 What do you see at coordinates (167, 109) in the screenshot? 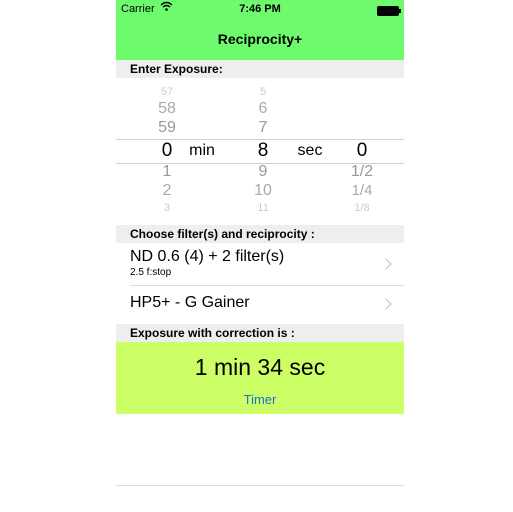
I see `picker-minute-option: 58` at bounding box center [167, 109].